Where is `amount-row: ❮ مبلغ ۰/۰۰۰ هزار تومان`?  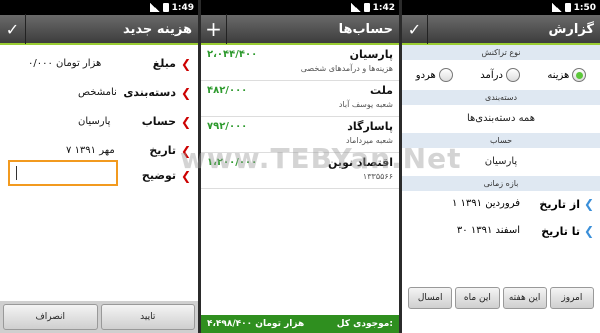 amount-row: ❮ مبلغ ۰/۰۰۰ هزار تومان is located at coordinates (99, 63).